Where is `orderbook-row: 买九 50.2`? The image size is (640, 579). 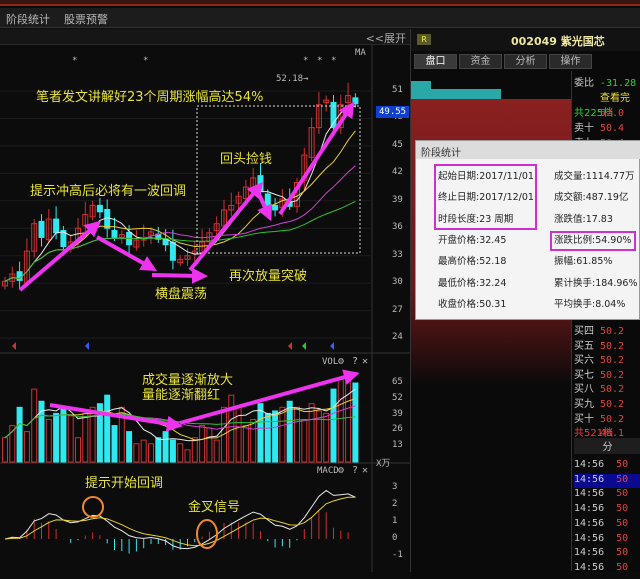
orderbook-row: 买九 50.2 is located at coordinates (599, 402).